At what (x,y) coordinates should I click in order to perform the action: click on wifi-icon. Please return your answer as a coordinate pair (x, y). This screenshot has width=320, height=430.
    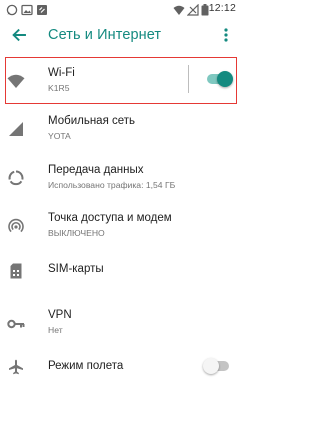
    Looking at the image, I should click on (16, 81).